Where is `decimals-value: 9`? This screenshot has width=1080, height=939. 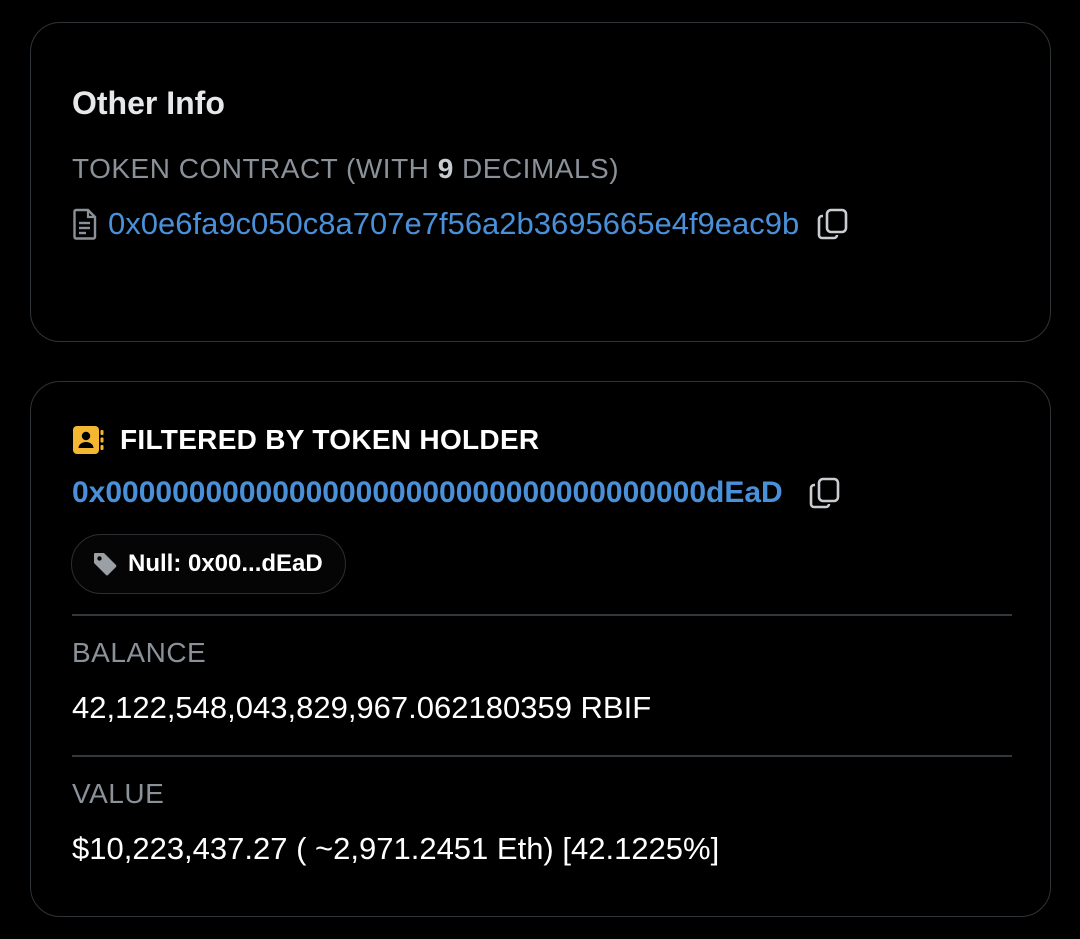
decimals-value: 9 is located at coordinates (445, 168).